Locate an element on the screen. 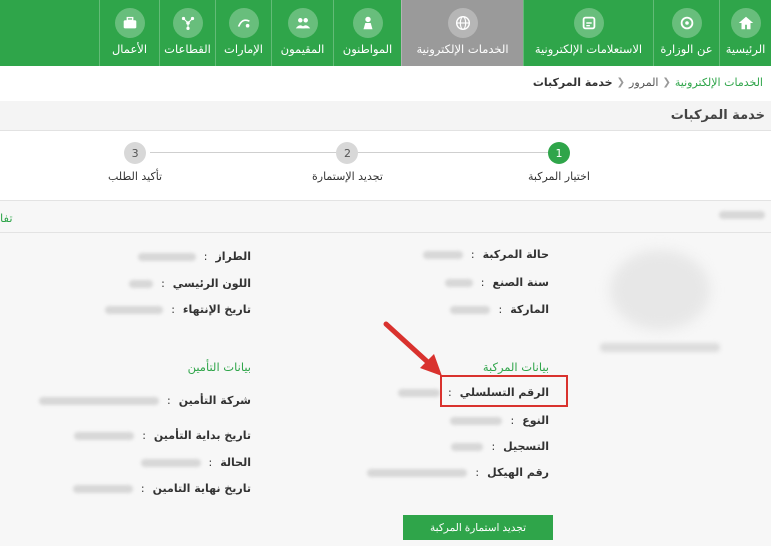 The height and width of the screenshot is (546, 771). nav-item-sectors: القطاعات is located at coordinates (187, 33).